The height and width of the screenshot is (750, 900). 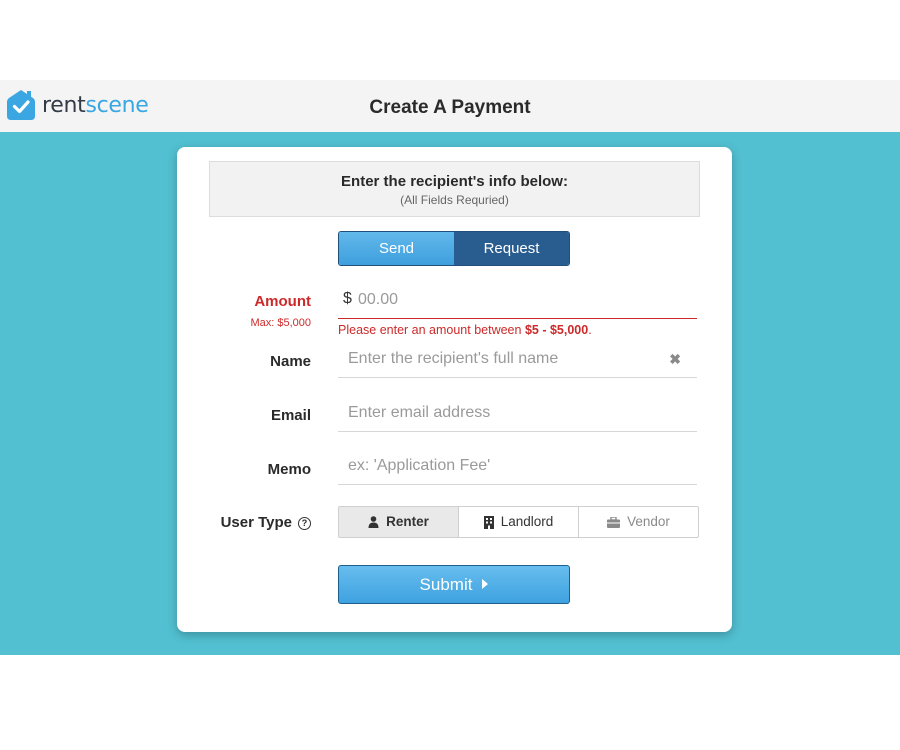 I want to click on user-type-renter: Renter, so click(x=399, y=522).